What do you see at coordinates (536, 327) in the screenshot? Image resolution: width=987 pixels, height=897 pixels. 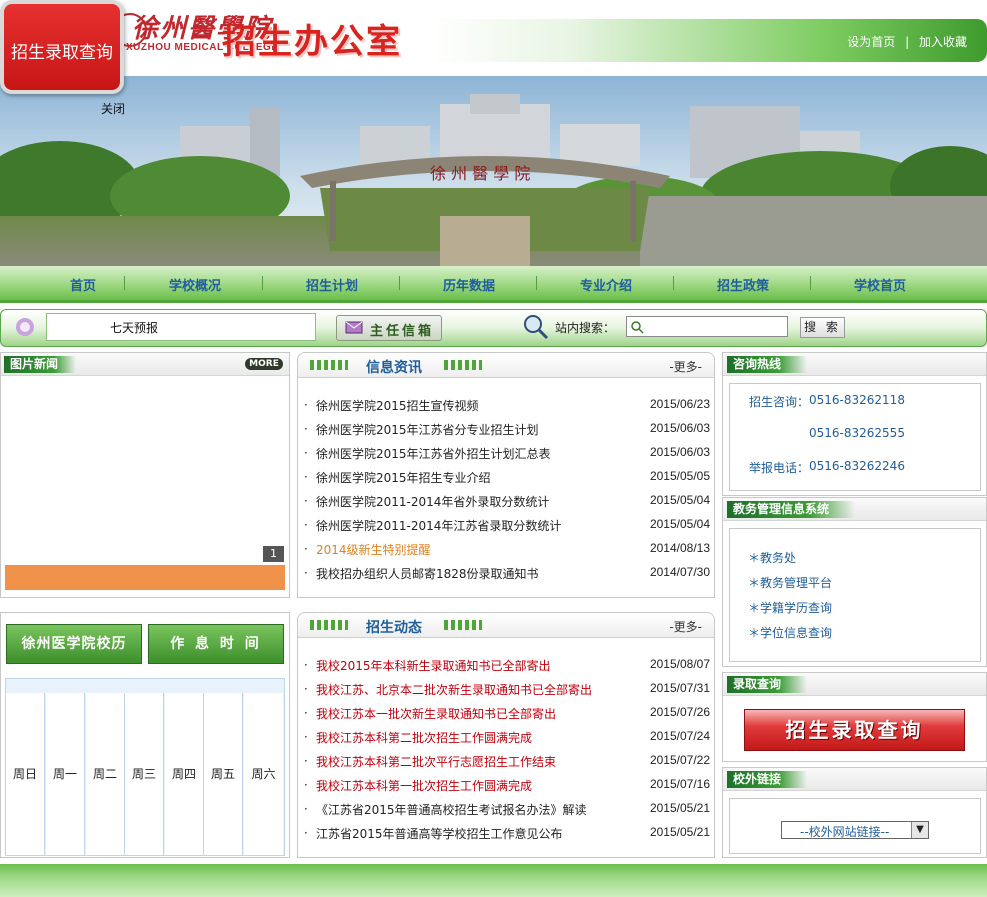 I see `magnifier-icon` at bounding box center [536, 327].